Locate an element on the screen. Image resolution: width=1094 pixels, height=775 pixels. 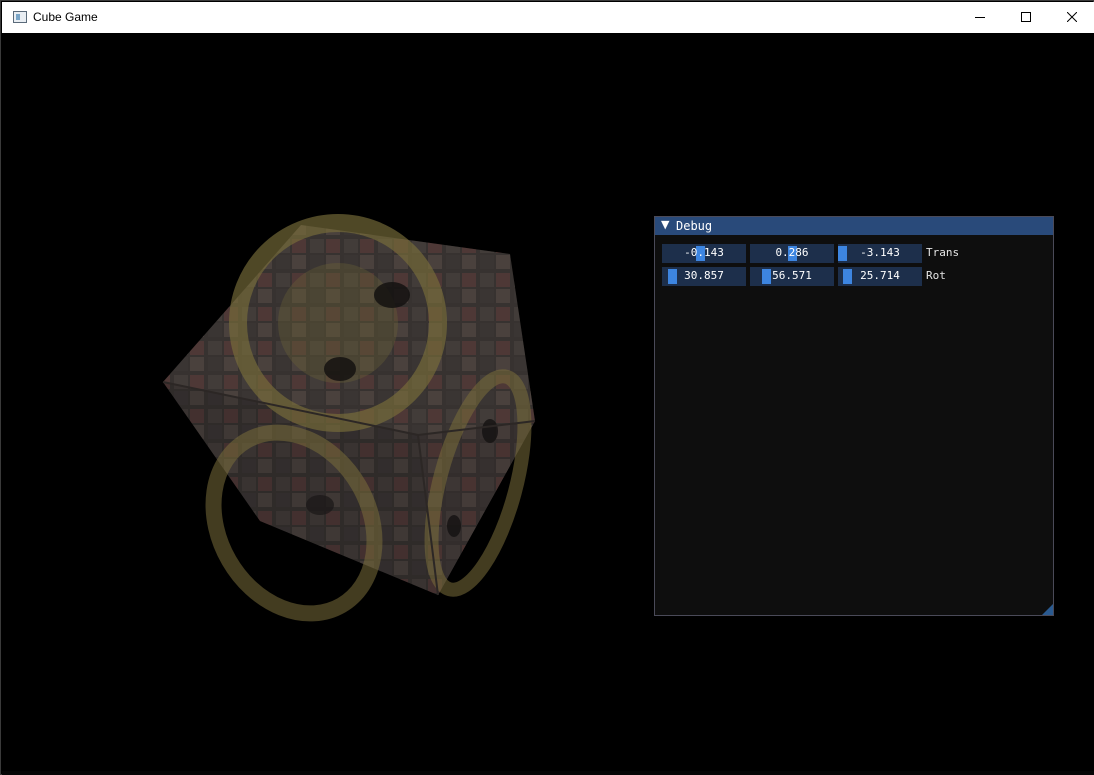
window-title: Cube Game is located at coordinates (65, 17).